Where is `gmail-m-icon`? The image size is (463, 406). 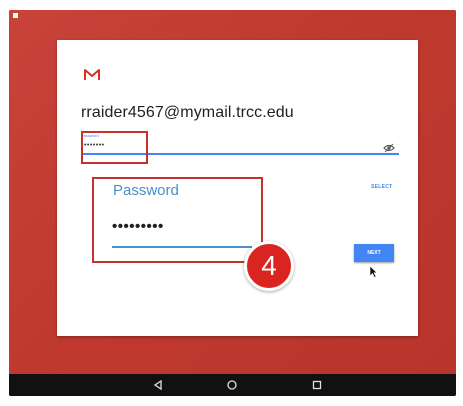
gmail-m-icon is located at coordinates (92, 74).